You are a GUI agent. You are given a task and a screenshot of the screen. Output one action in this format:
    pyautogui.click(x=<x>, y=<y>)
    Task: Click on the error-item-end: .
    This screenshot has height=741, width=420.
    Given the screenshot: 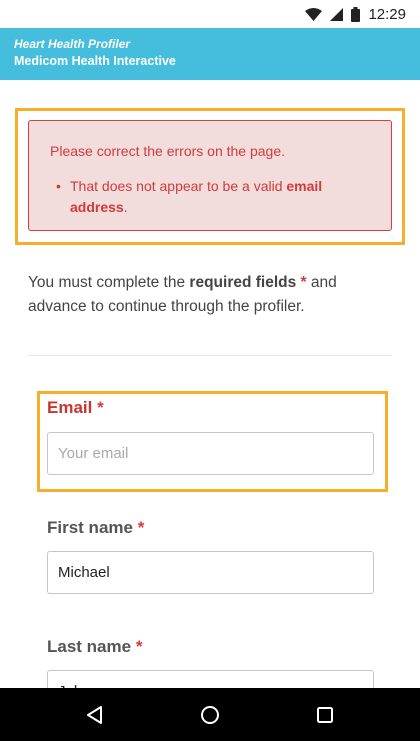 What is the action you would take?
    pyautogui.click(x=125, y=207)
    